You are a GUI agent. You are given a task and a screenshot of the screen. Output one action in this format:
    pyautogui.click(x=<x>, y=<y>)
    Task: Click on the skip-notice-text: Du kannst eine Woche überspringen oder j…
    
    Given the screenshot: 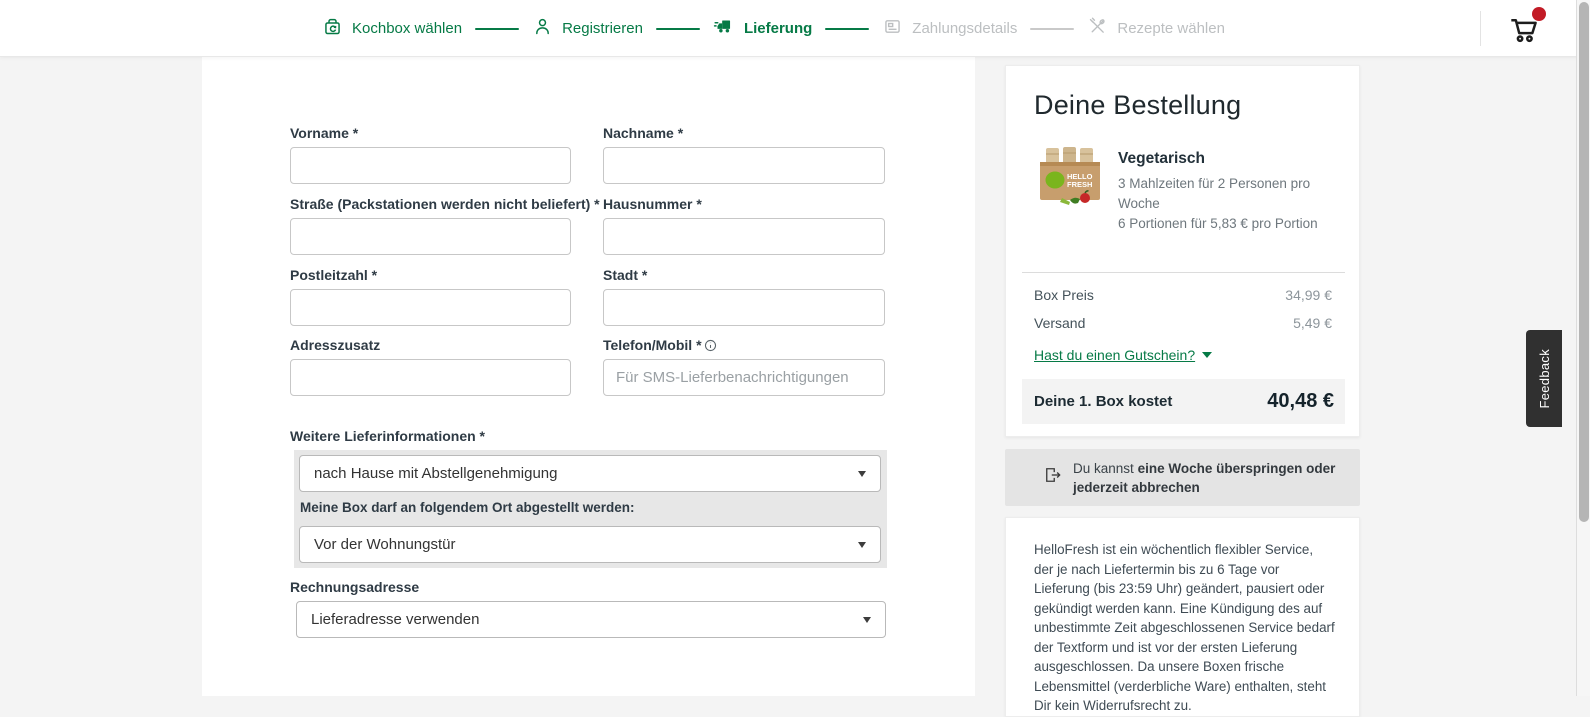 What is the action you would take?
    pyautogui.click(x=1204, y=477)
    